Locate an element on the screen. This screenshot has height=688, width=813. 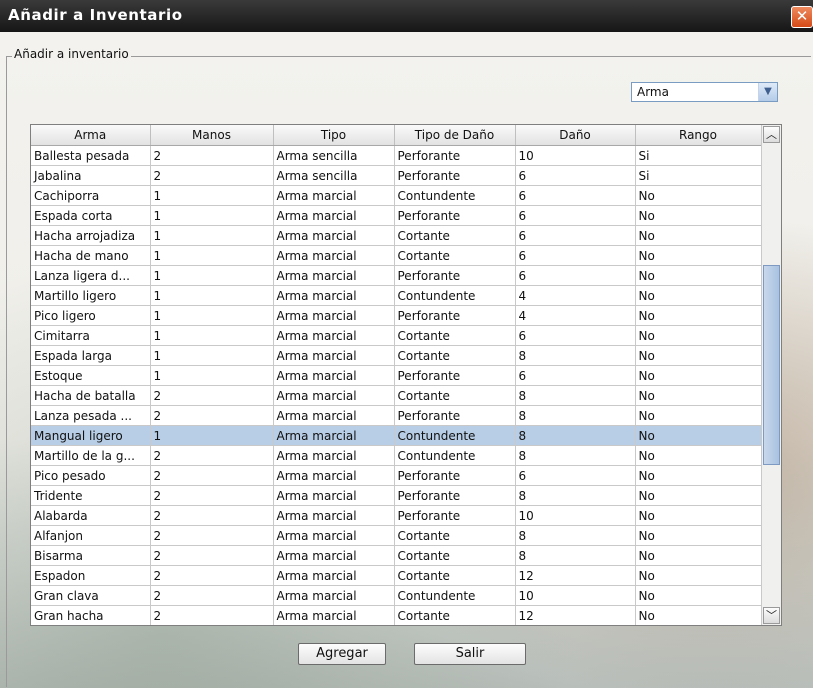
table-row: Cachiporra 1 Arma marcial Contundente 6 No is located at coordinates (396, 195).